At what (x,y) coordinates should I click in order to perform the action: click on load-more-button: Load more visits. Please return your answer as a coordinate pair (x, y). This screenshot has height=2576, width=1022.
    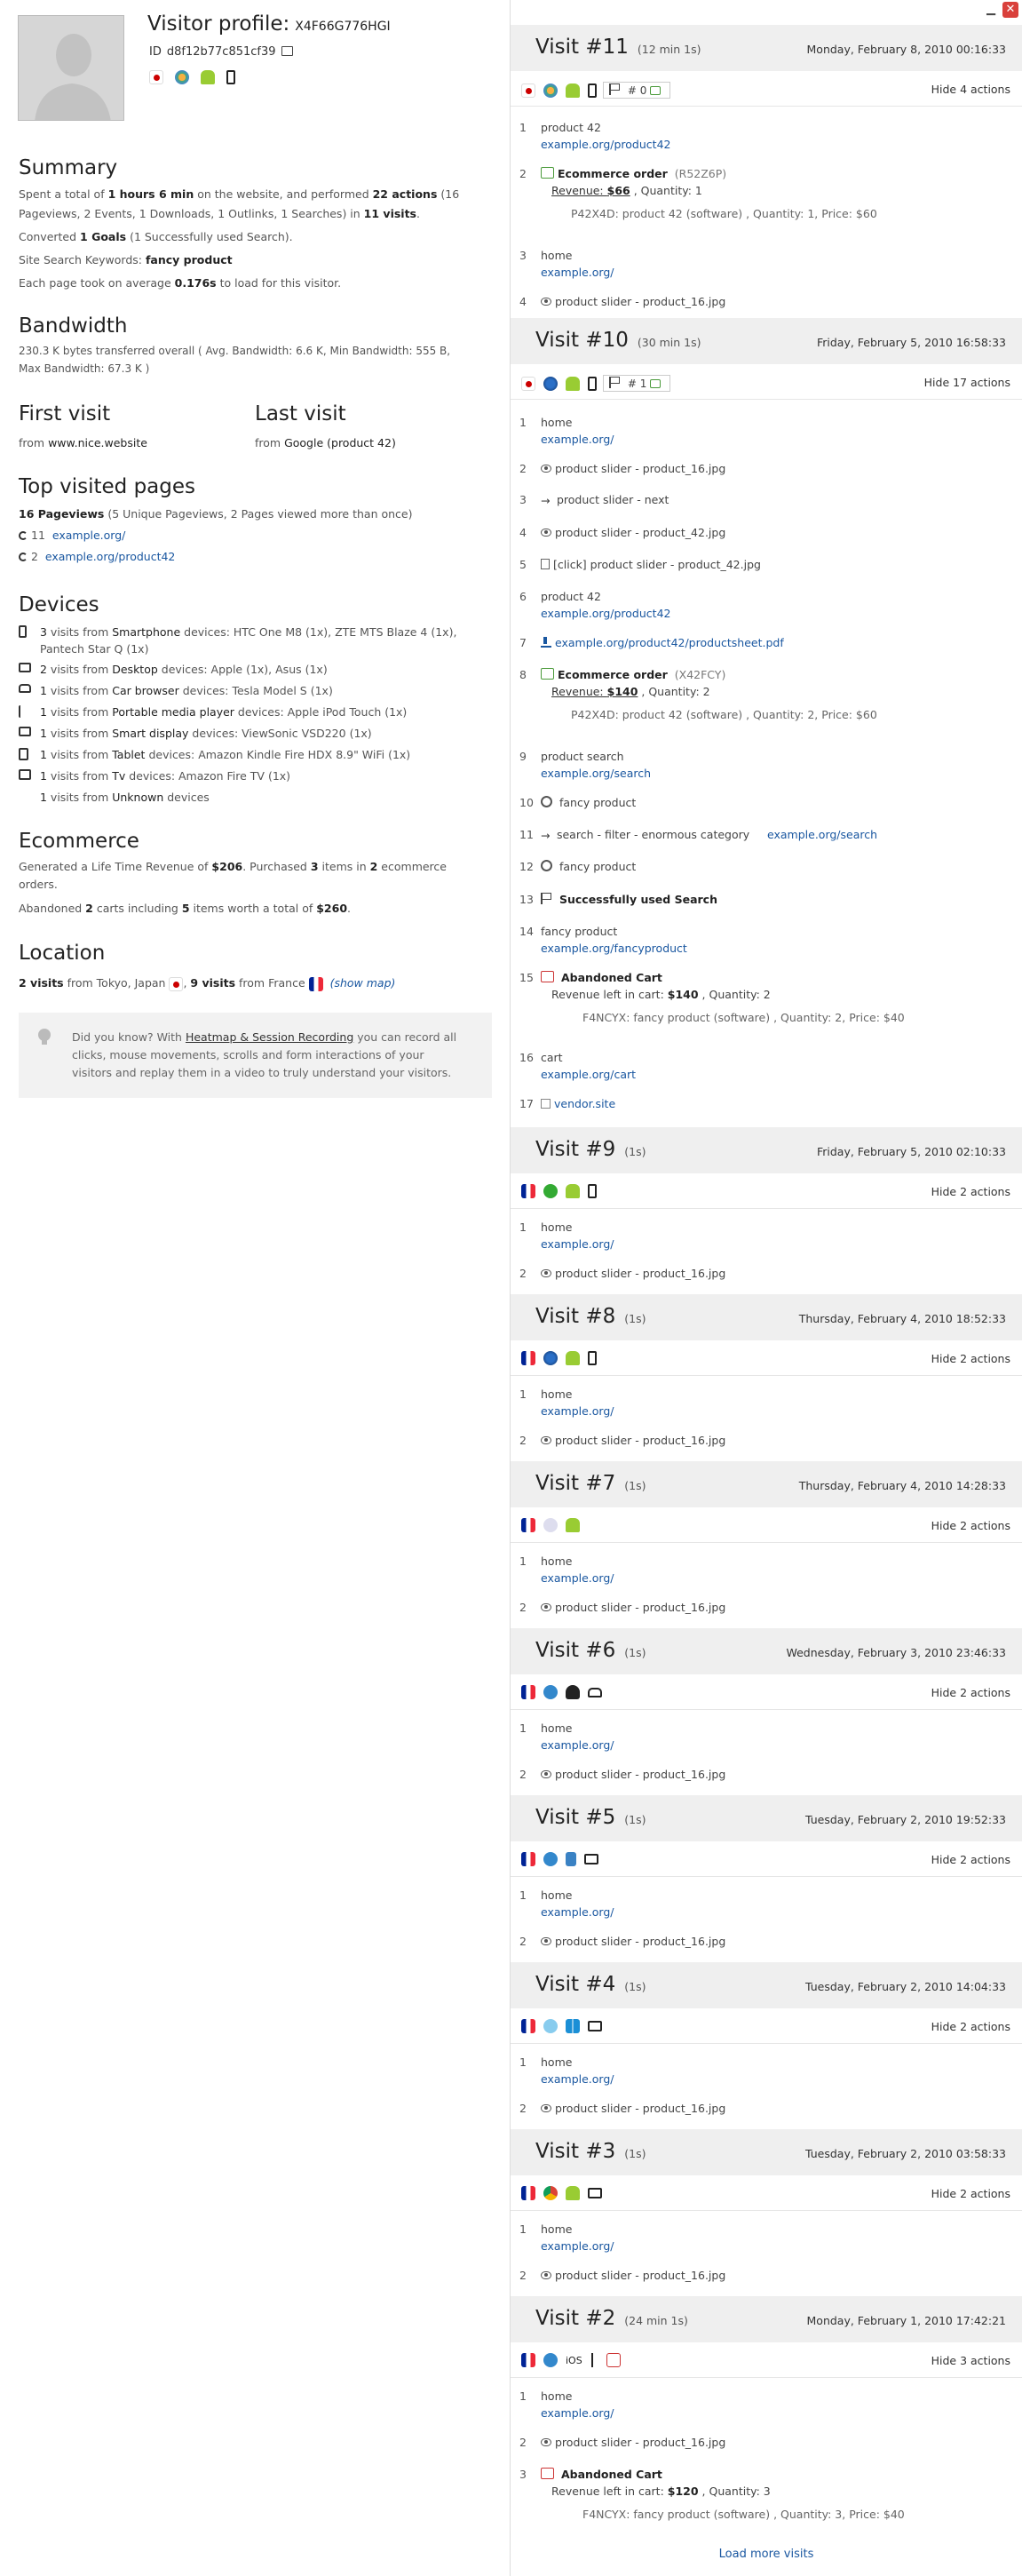
    Looking at the image, I should click on (766, 2554).